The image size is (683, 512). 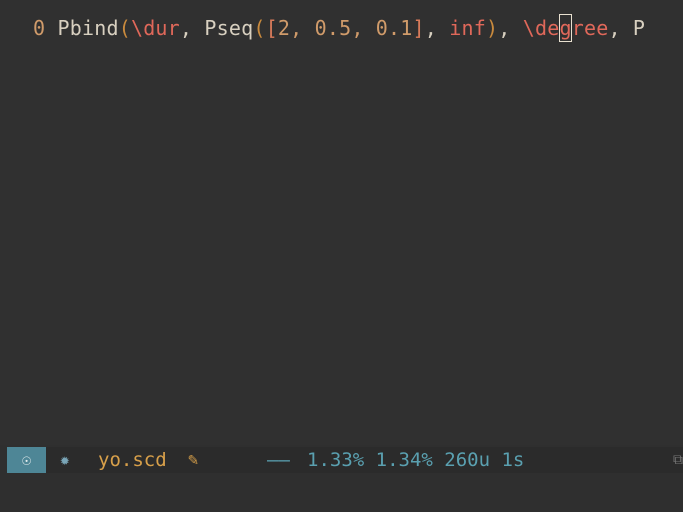 What do you see at coordinates (39, 28) in the screenshot?
I see `line-number: 0` at bounding box center [39, 28].